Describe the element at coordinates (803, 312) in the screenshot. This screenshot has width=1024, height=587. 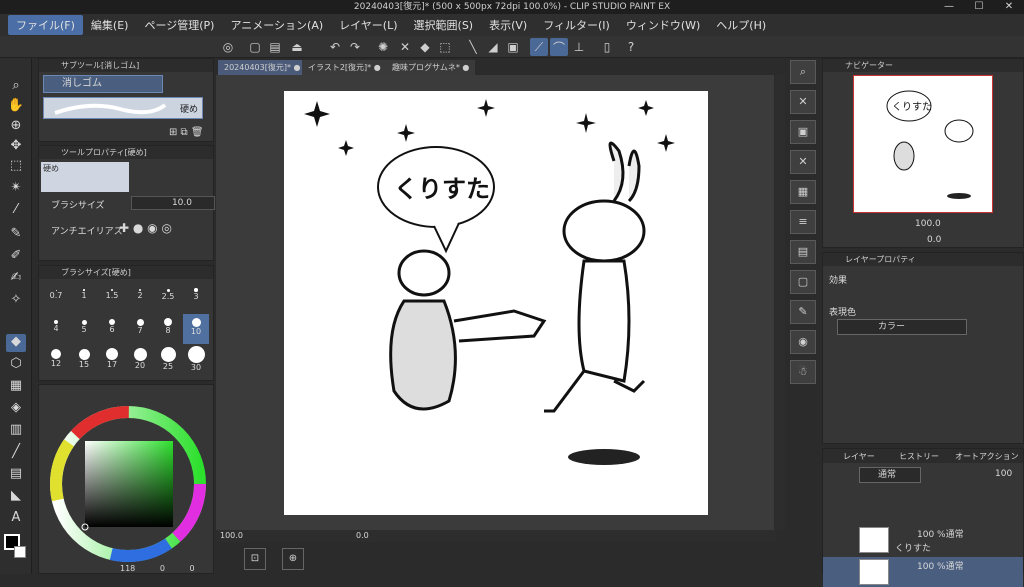
I see `edit-icon: ✎` at that location.